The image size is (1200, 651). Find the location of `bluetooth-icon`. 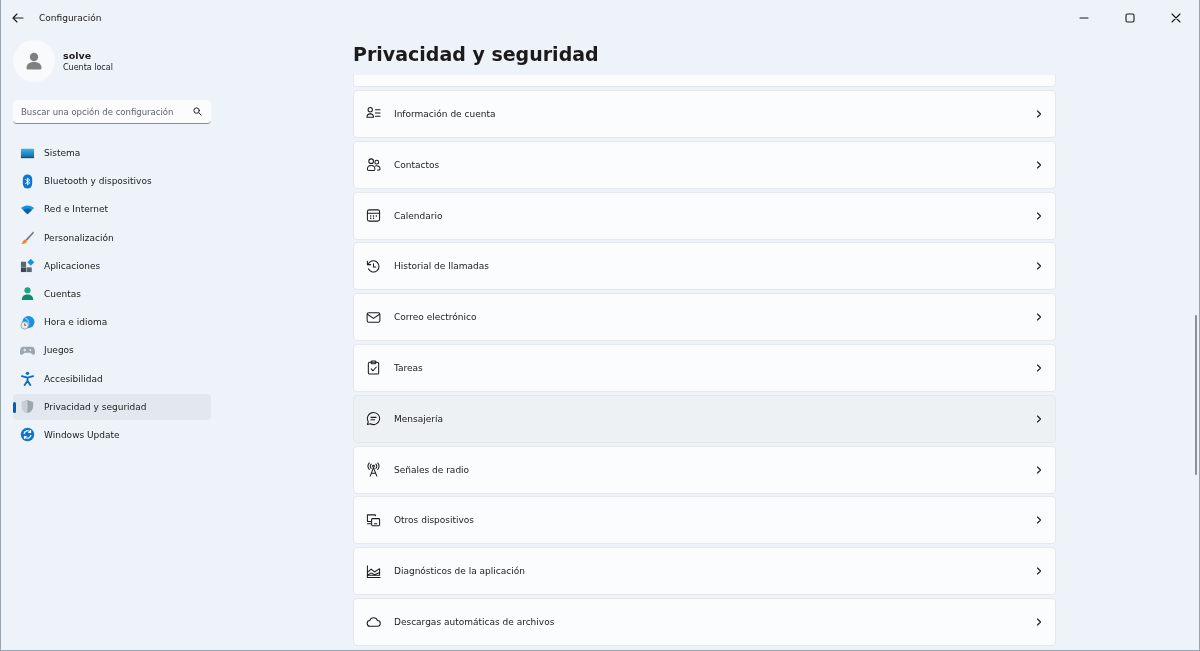

bluetooth-icon is located at coordinates (27, 181).